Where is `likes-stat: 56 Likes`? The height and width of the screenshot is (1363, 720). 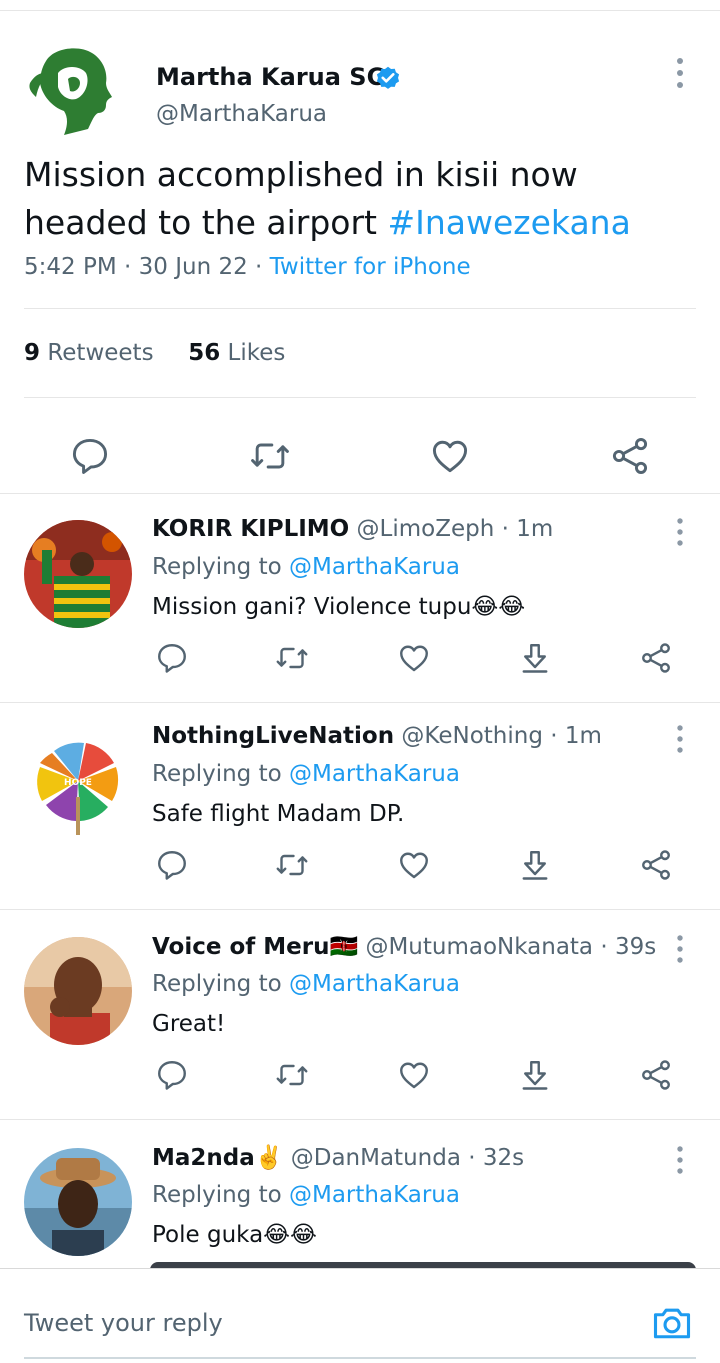 likes-stat: 56 Likes is located at coordinates (236, 353).